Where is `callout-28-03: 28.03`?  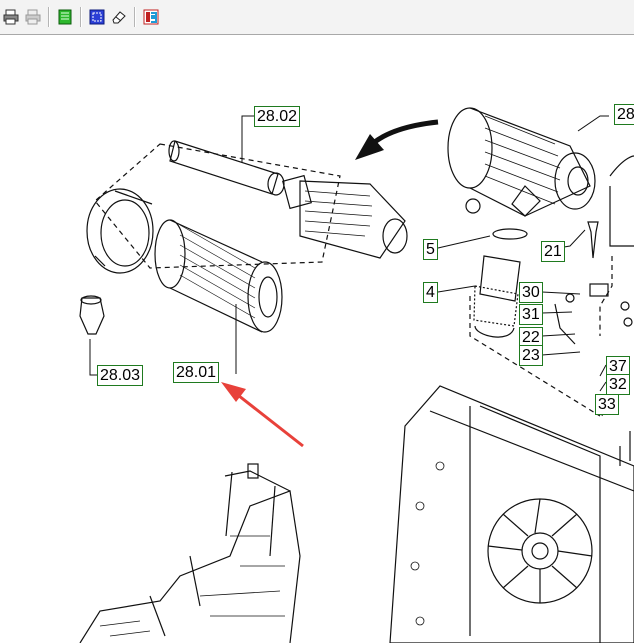
callout-28-03: 28.03 is located at coordinates (120, 375).